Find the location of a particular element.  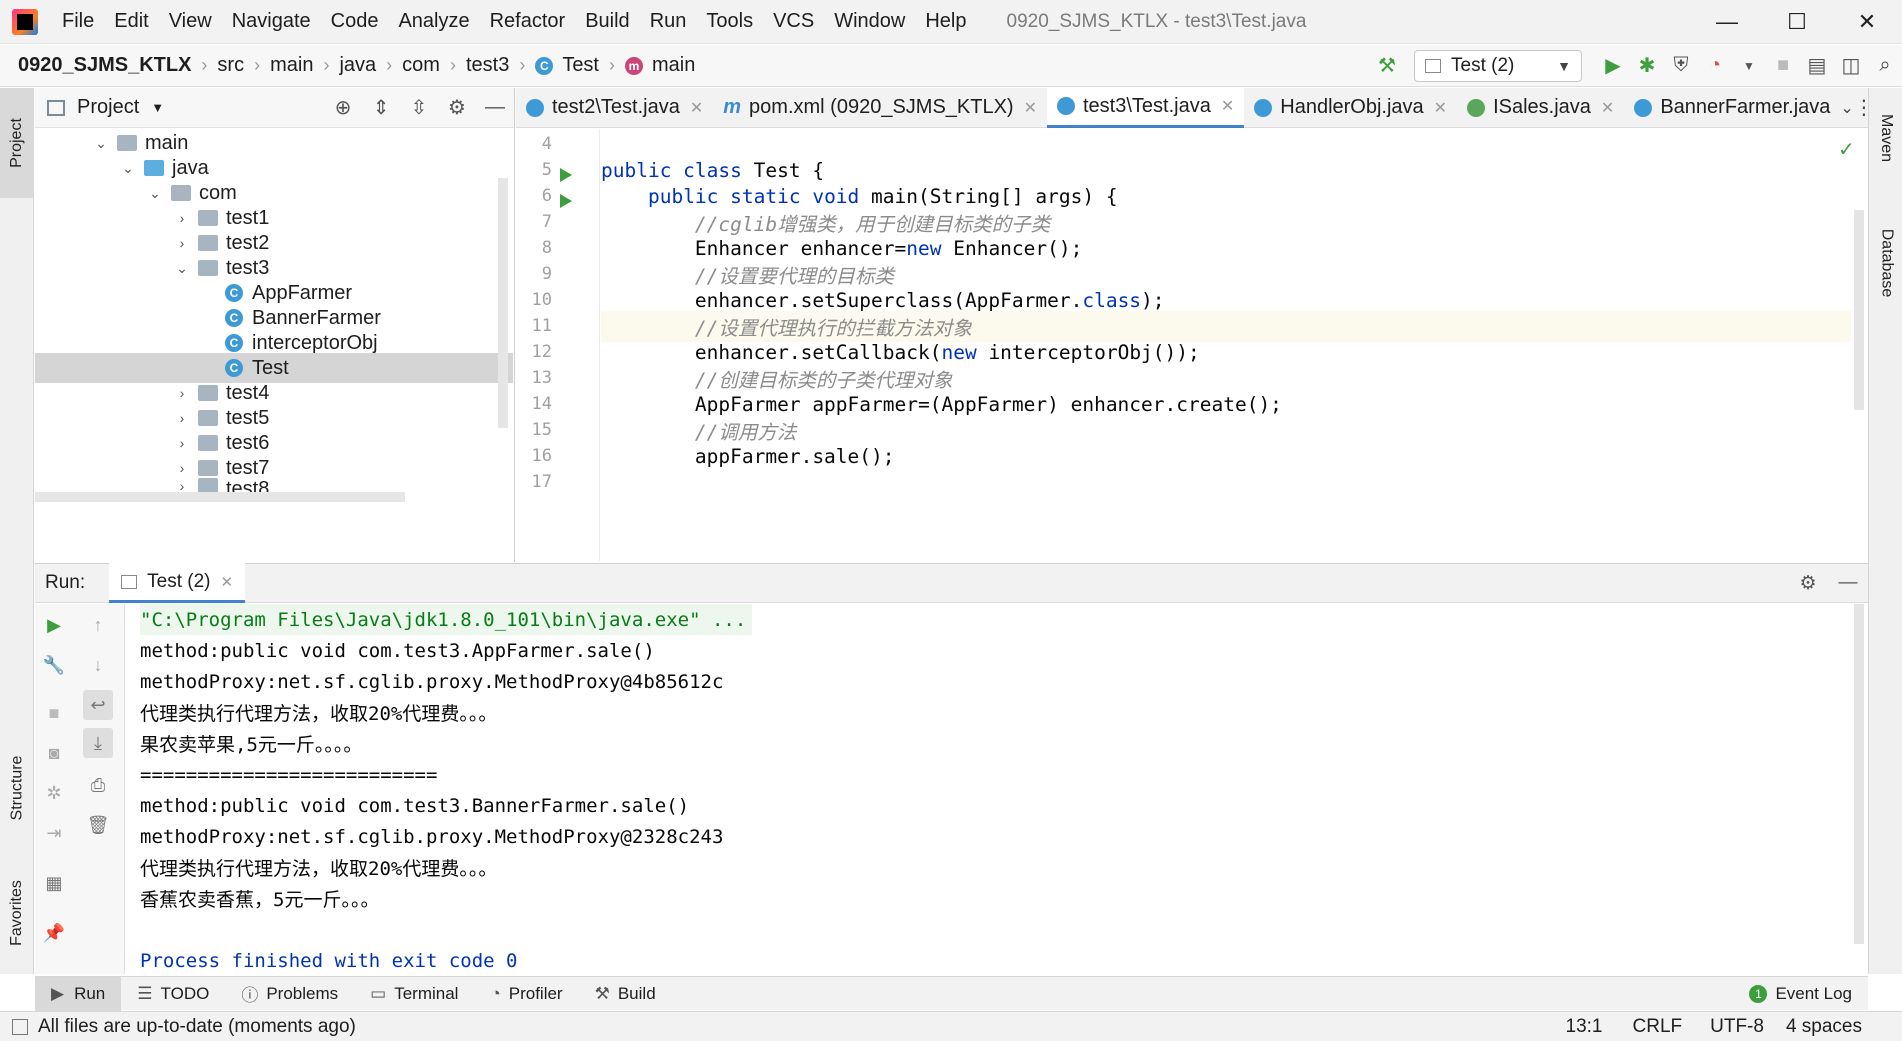

tool-window-terminal: ▭ Terminal is located at coordinates (414, 994).